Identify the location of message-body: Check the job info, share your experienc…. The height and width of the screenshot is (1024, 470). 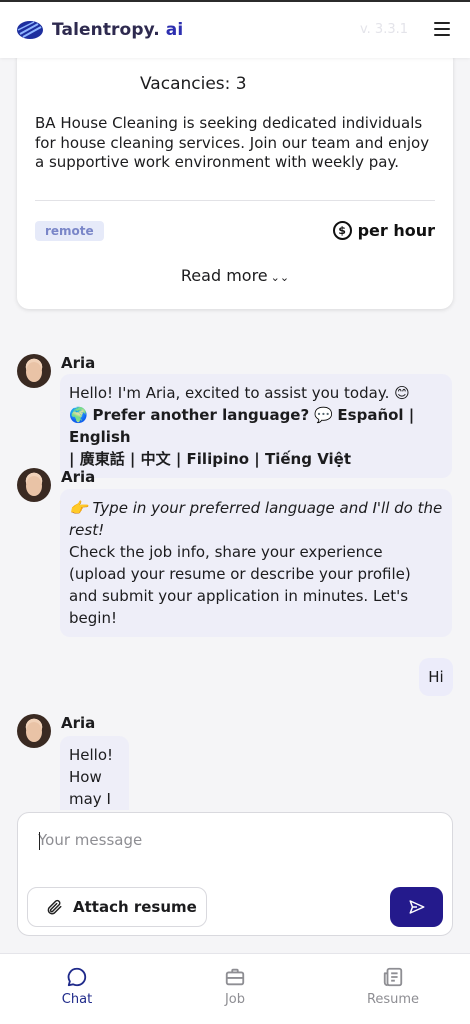
(240, 585).